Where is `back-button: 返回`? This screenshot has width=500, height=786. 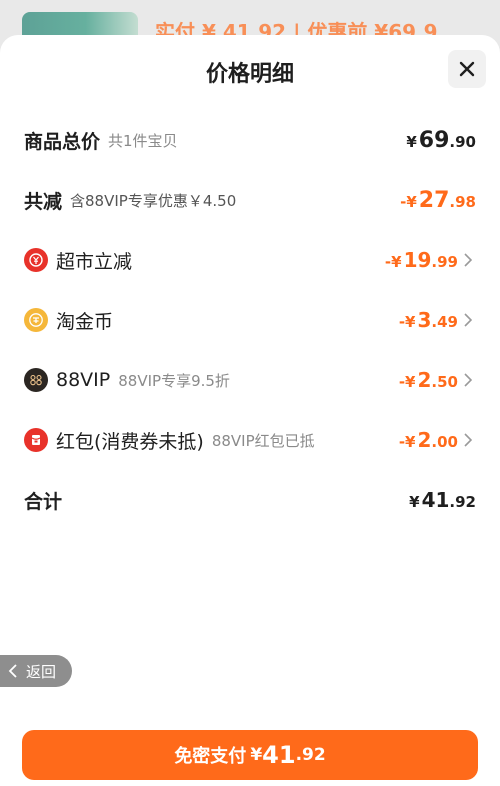
back-button: 返回 is located at coordinates (36, 671).